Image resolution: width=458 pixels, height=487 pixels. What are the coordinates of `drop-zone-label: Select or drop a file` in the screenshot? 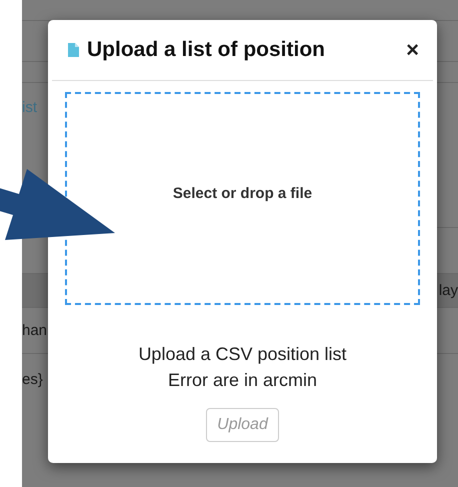 It's located at (242, 193).